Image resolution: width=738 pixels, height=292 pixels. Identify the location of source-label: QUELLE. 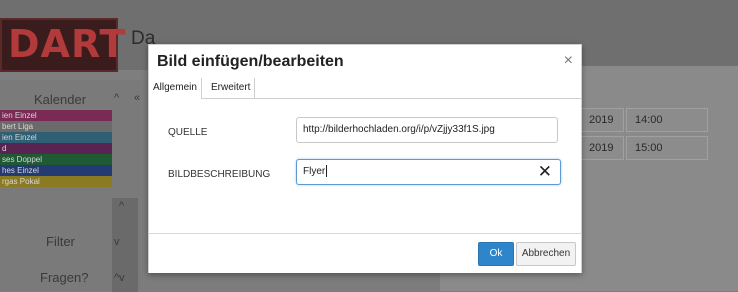
(188, 132).